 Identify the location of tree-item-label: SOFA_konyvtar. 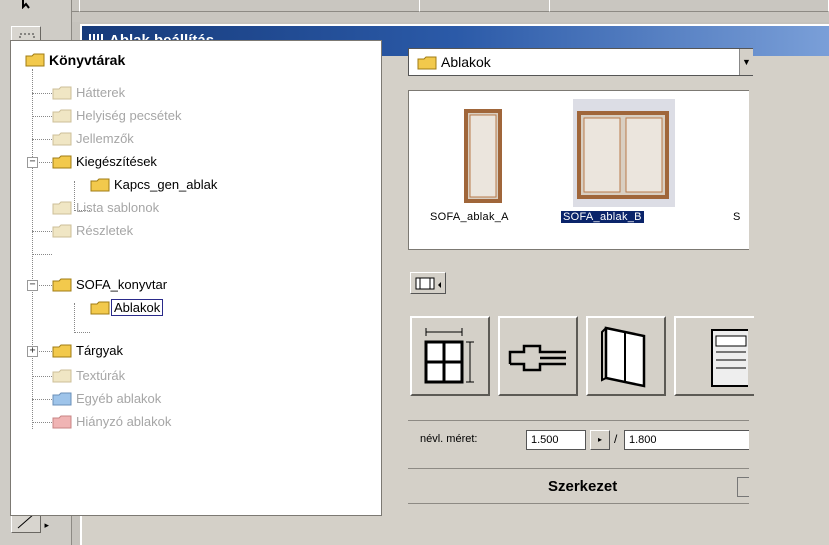
(122, 284).